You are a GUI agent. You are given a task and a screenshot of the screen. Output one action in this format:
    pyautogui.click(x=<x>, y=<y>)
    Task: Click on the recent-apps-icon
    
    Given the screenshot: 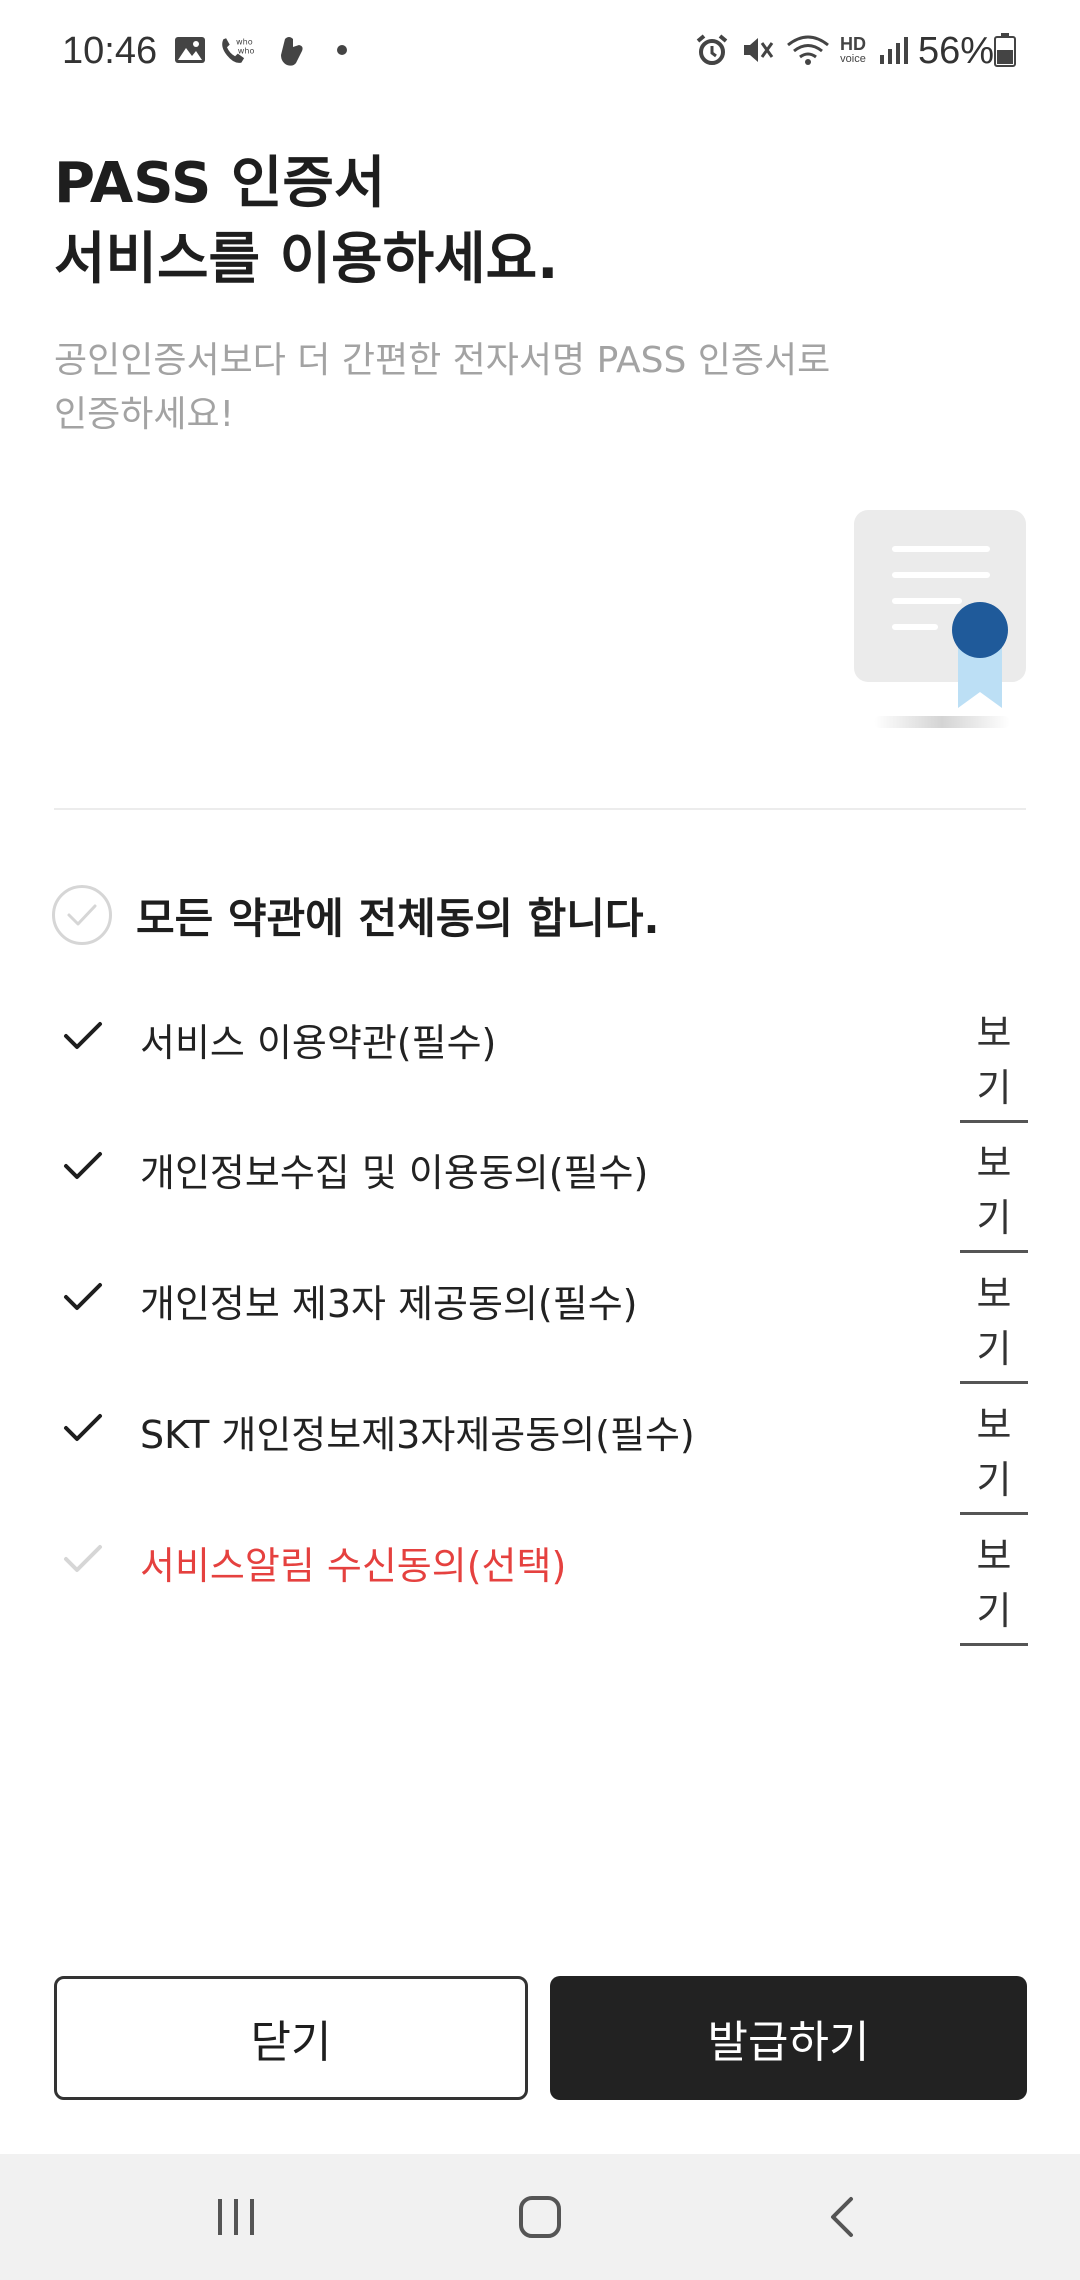 What is the action you would take?
    pyautogui.click(x=236, y=2217)
    